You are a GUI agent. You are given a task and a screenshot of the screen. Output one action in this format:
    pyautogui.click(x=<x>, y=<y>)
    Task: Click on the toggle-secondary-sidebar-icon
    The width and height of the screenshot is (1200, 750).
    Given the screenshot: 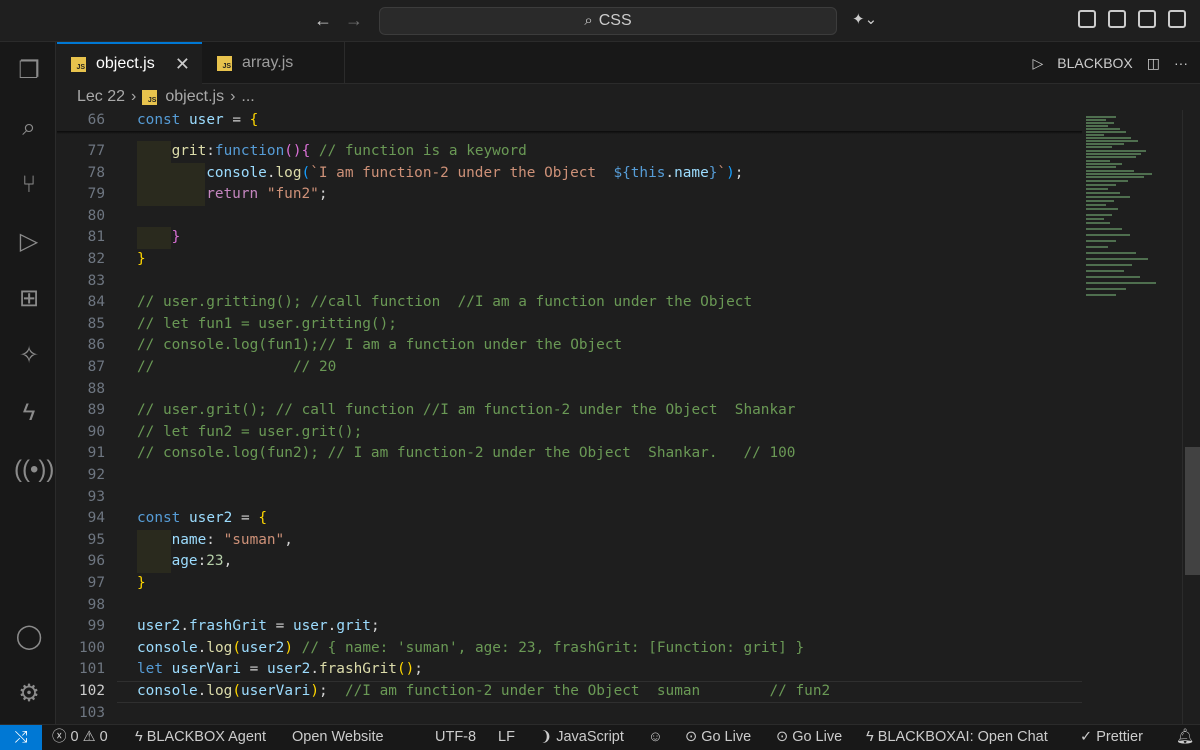 What is the action you would take?
    pyautogui.click(x=1177, y=19)
    